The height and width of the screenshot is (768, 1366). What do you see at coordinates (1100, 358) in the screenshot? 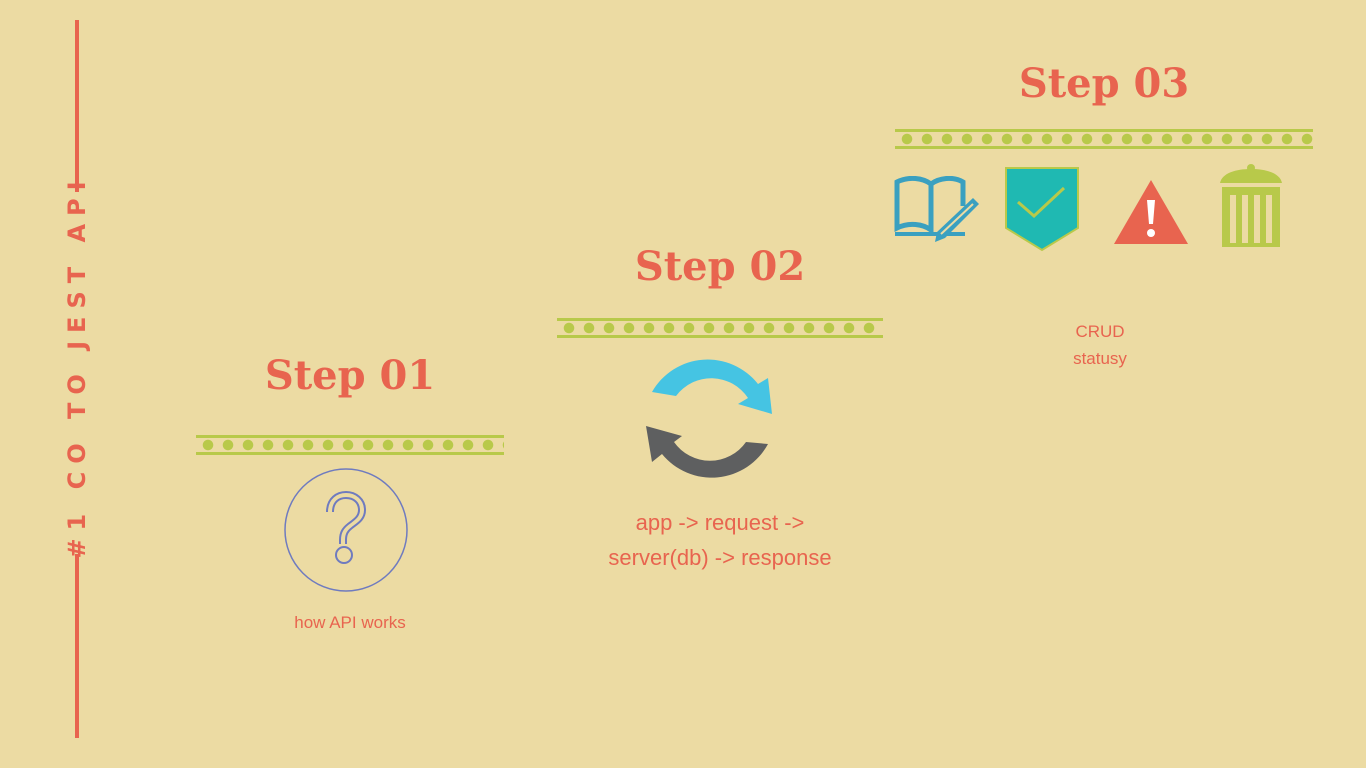
I see `step-03-caption-line-2: statusy` at bounding box center [1100, 358].